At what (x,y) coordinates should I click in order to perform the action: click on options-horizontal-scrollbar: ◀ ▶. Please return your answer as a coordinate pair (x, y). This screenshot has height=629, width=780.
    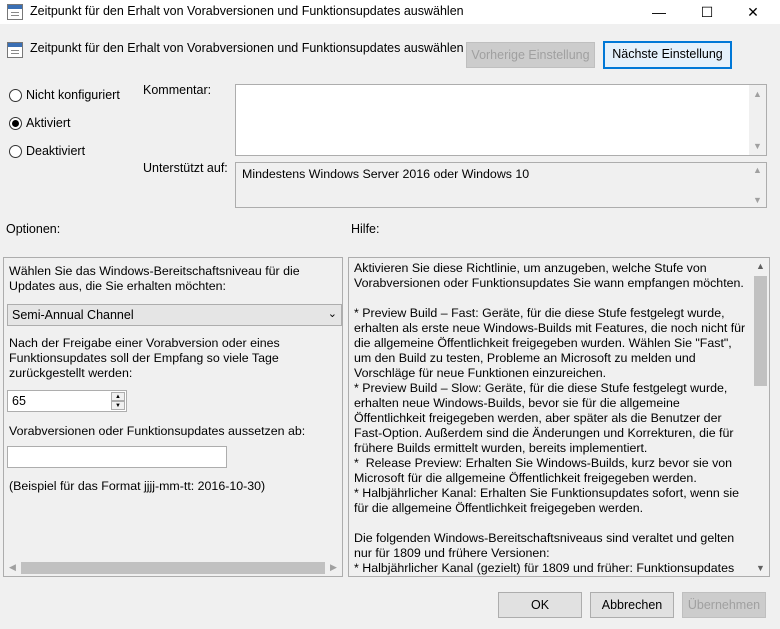
    Looking at the image, I should click on (173, 568).